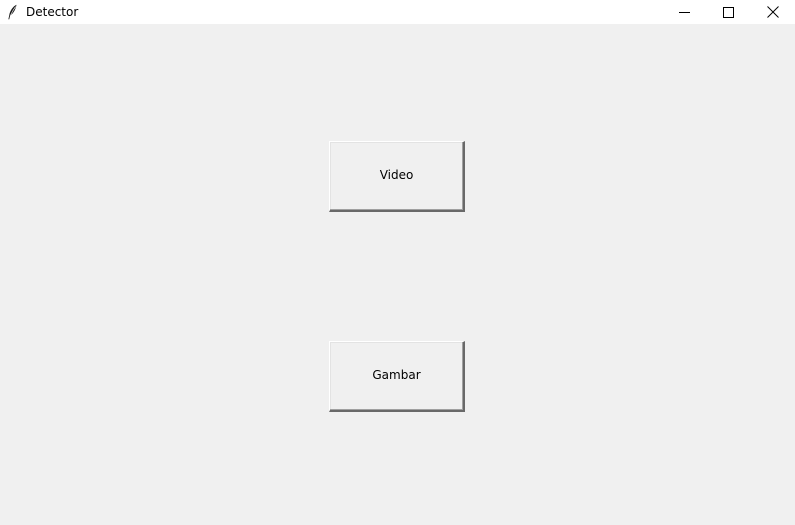 This screenshot has height=525, width=795. What do you see at coordinates (397, 12) in the screenshot?
I see `title-bar: Detector` at bounding box center [397, 12].